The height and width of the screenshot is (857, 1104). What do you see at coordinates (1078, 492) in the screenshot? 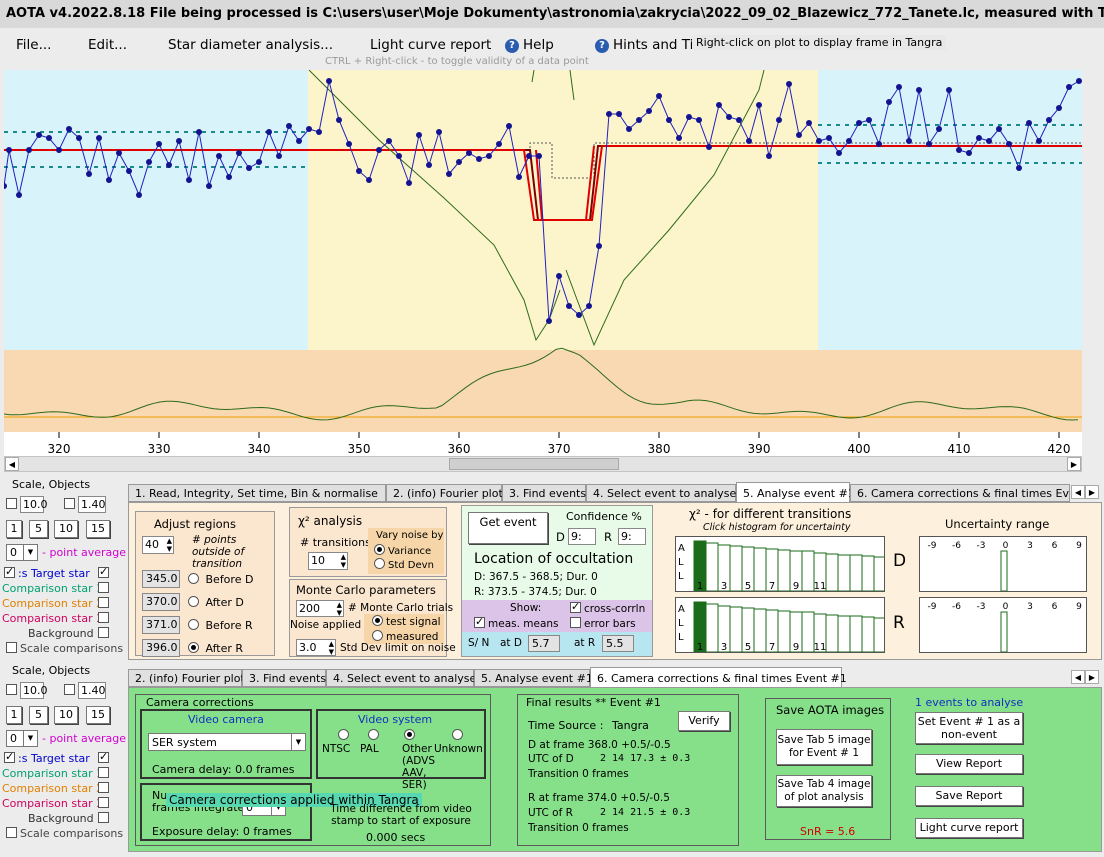
I see `tab-scroll-left-icon: ◀` at bounding box center [1078, 492].